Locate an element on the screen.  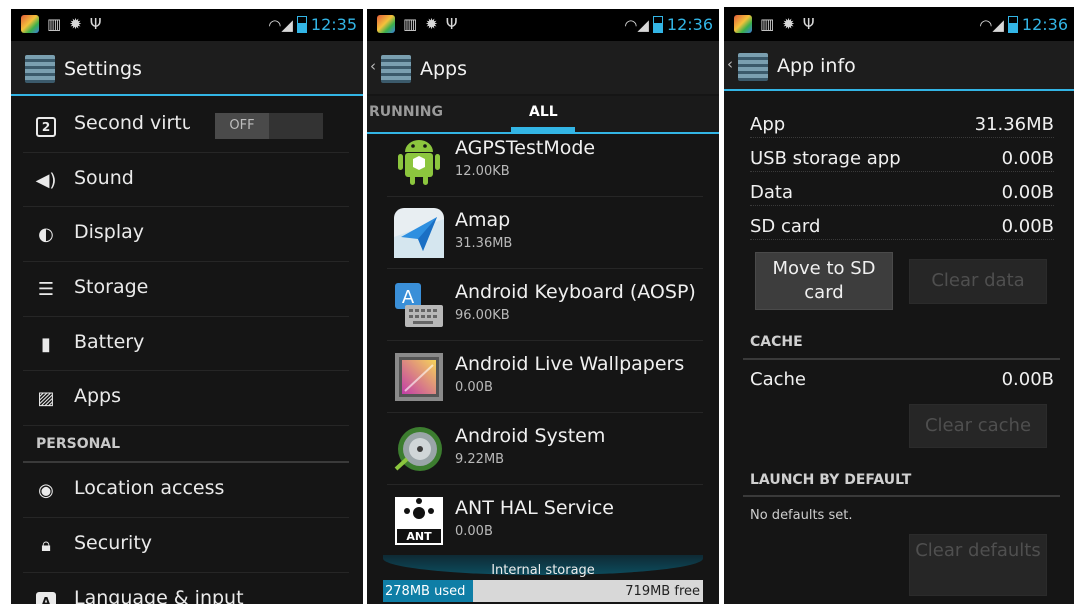
tab-all: ALL is located at coordinates (543, 112).